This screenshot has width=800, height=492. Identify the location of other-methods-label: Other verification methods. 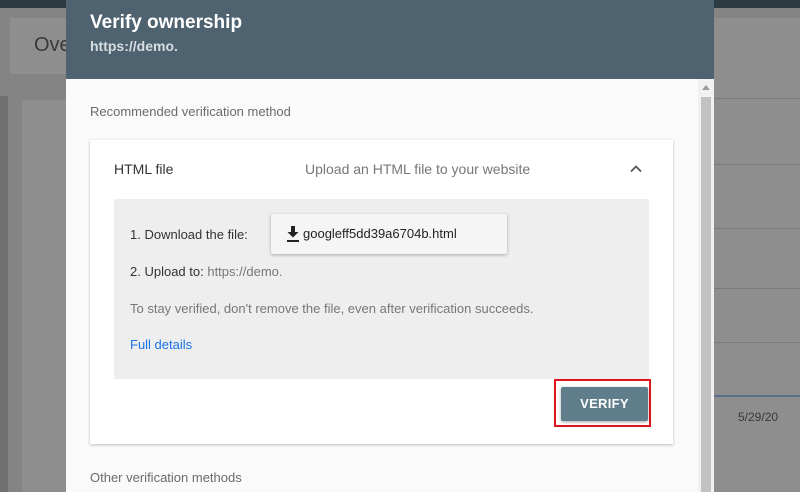
(166, 477).